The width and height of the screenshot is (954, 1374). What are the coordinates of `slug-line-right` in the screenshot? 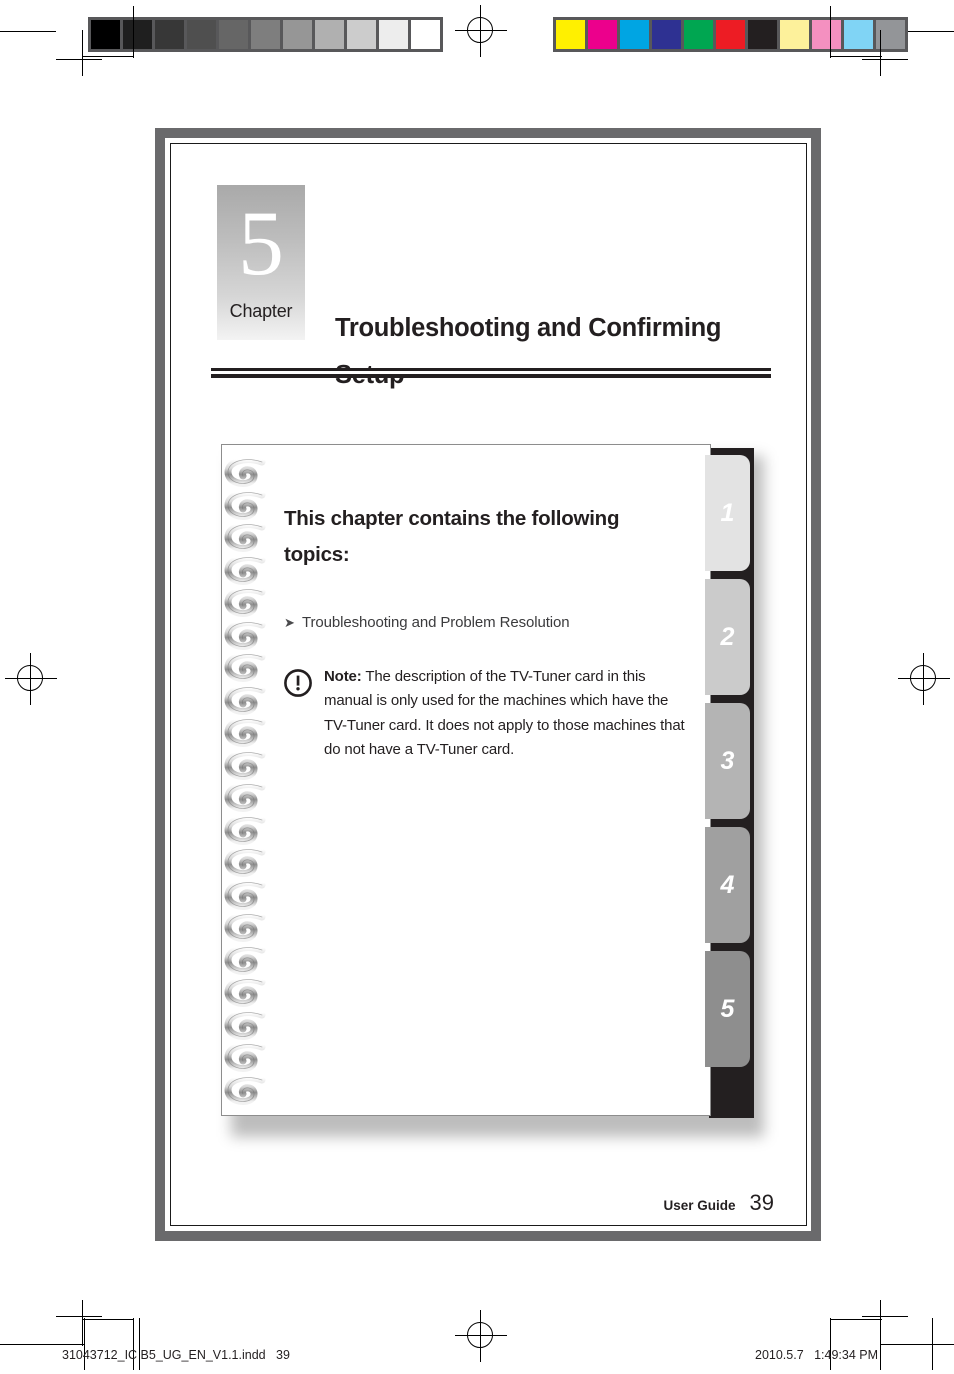 It's located at (917, 1345).